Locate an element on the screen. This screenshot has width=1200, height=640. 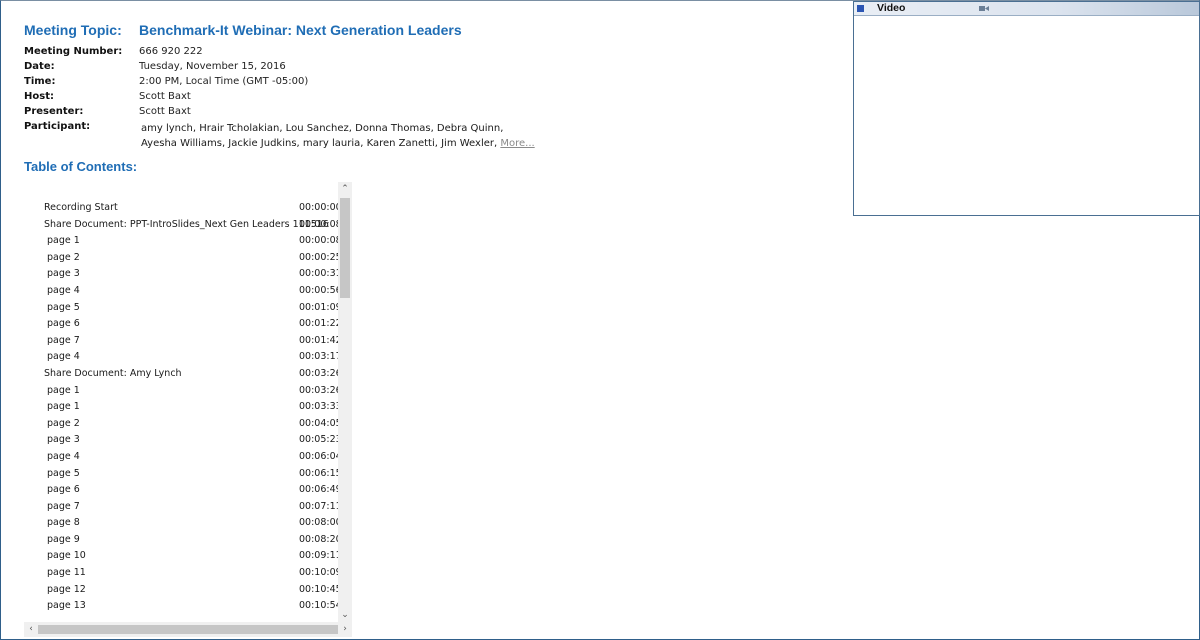
toc-item-time: 00:01:22 is located at coordinates (320, 324).